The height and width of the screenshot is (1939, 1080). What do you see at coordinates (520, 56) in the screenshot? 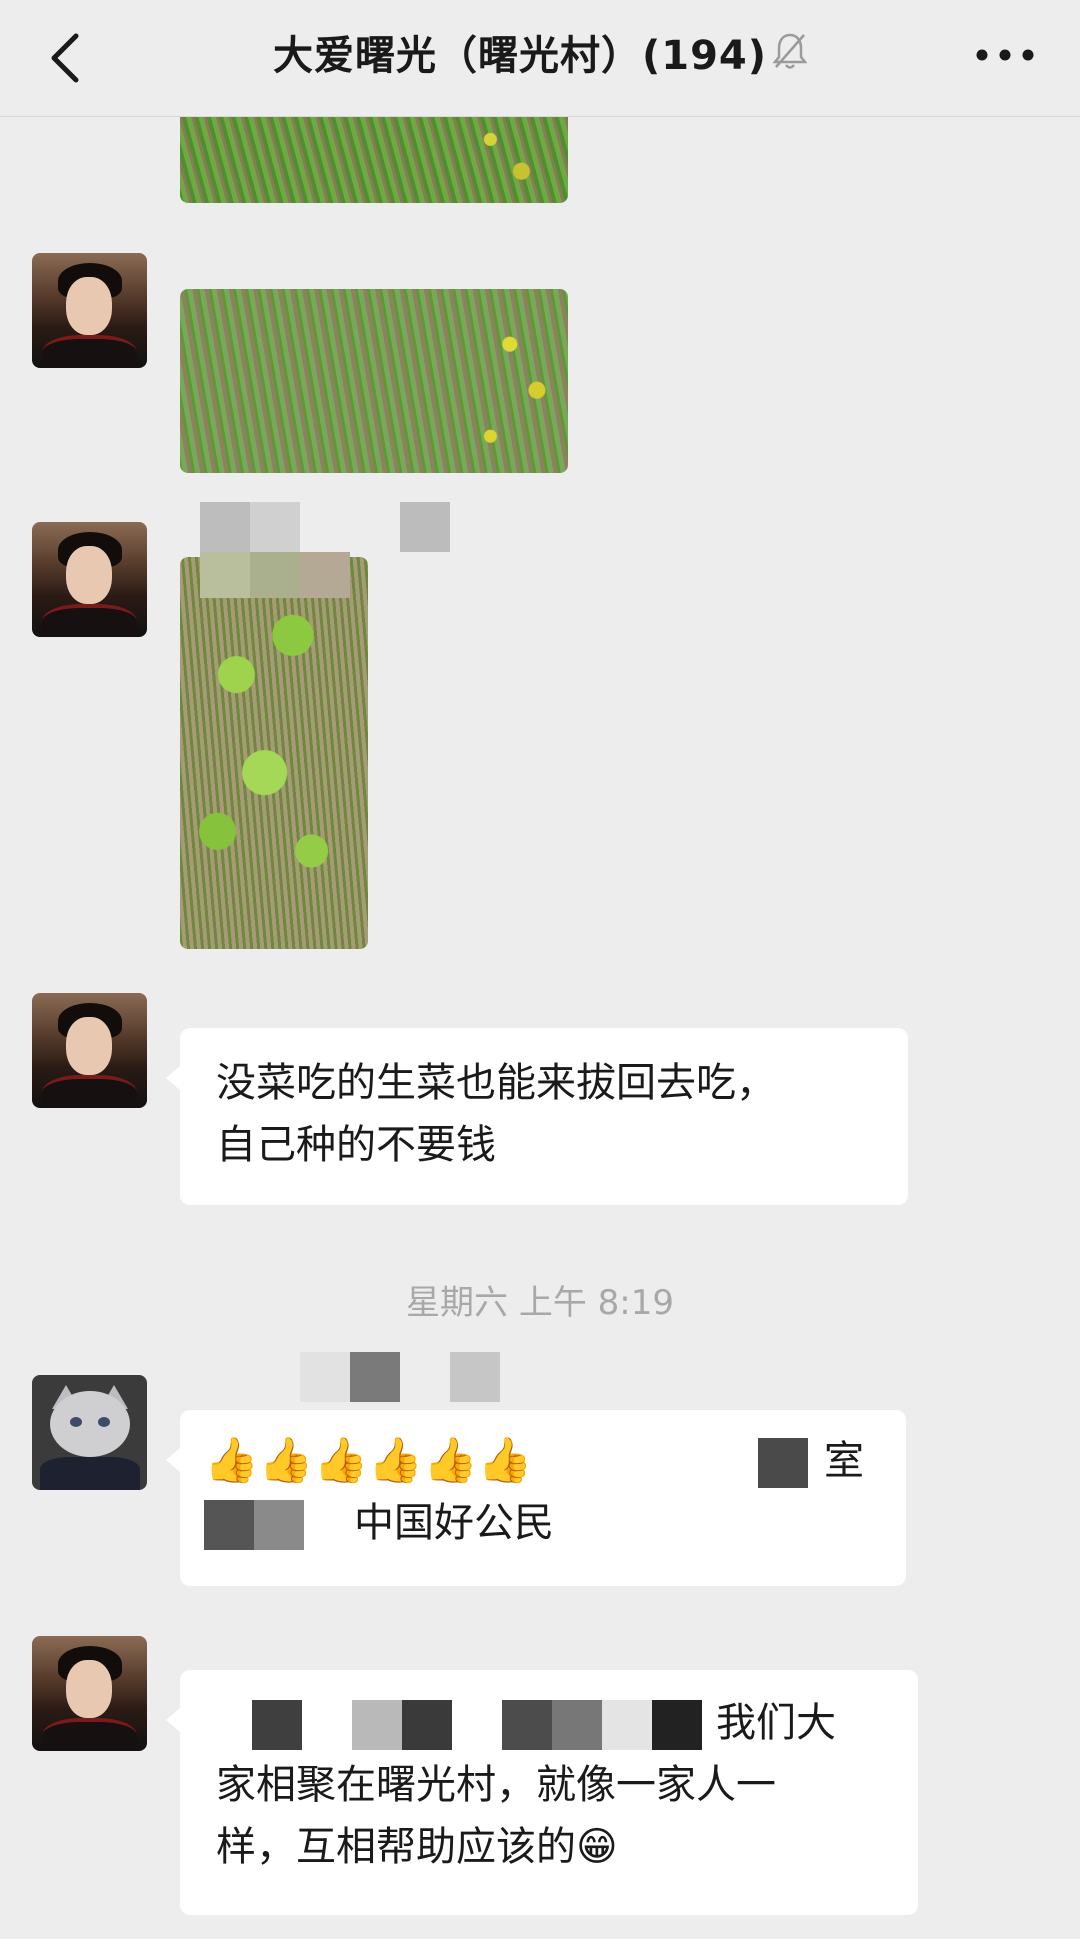
I see `chat-title-text: 大爱曙光（曙光村）(194)` at bounding box center [520, 56].